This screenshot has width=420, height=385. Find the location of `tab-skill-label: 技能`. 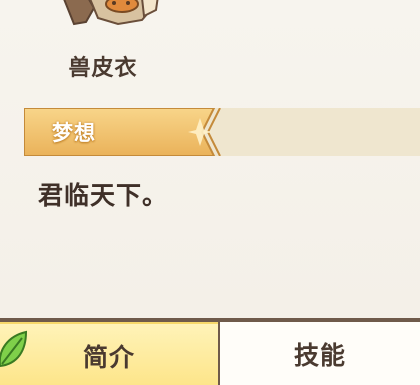

tab-skill-label: 技能 is located at coordinates (319, 355).